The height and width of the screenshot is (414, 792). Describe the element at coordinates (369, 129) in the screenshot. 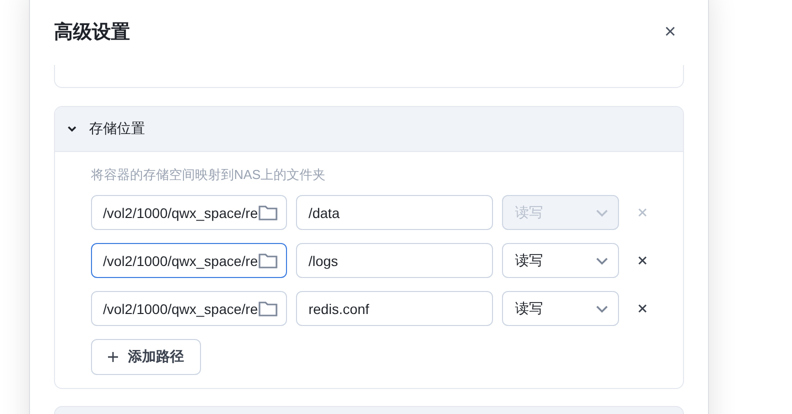

I see `section-header: 存储位置` at that location.